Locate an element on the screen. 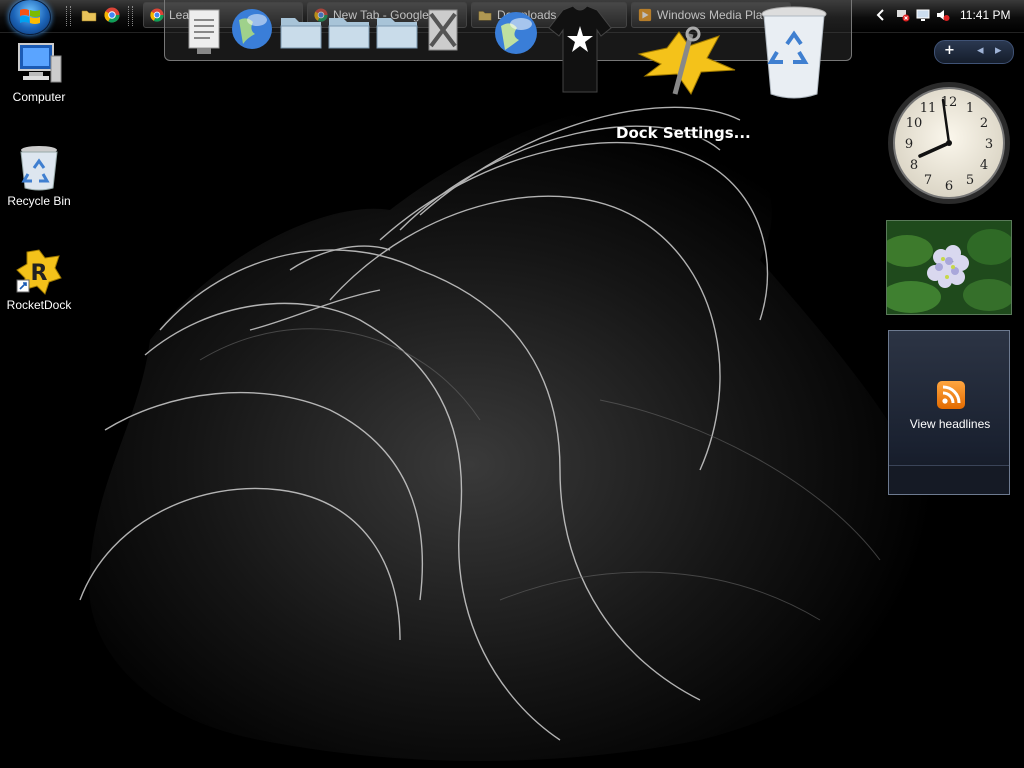 The width and height of the screenshot is (1024, 768). svg-text: R is located at coordinates (39, 273).